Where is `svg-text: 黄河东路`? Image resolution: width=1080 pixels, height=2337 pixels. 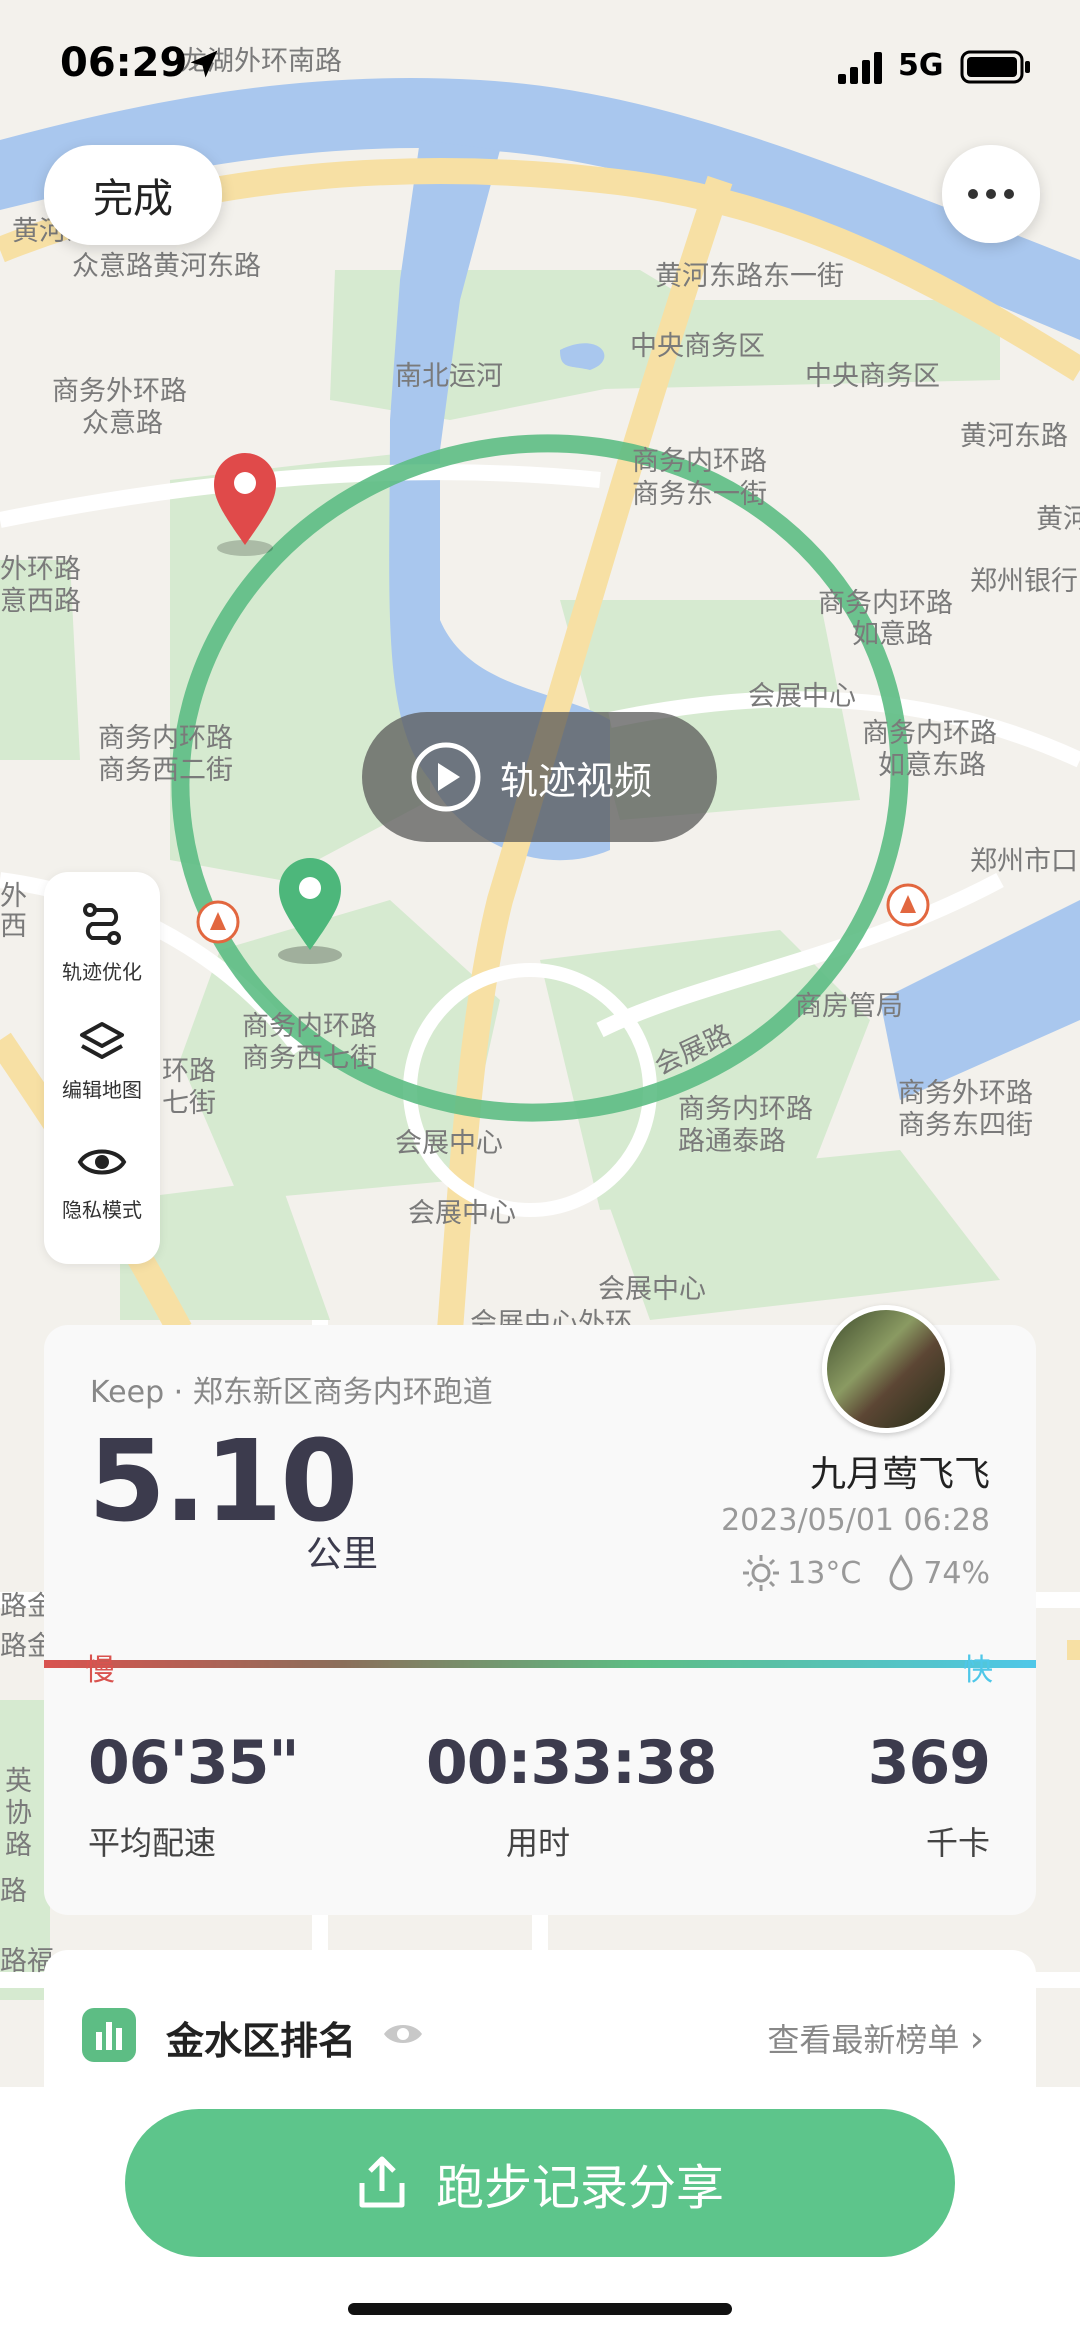
svg-text: 黄河东路 is located at coordinates (1014, 436).